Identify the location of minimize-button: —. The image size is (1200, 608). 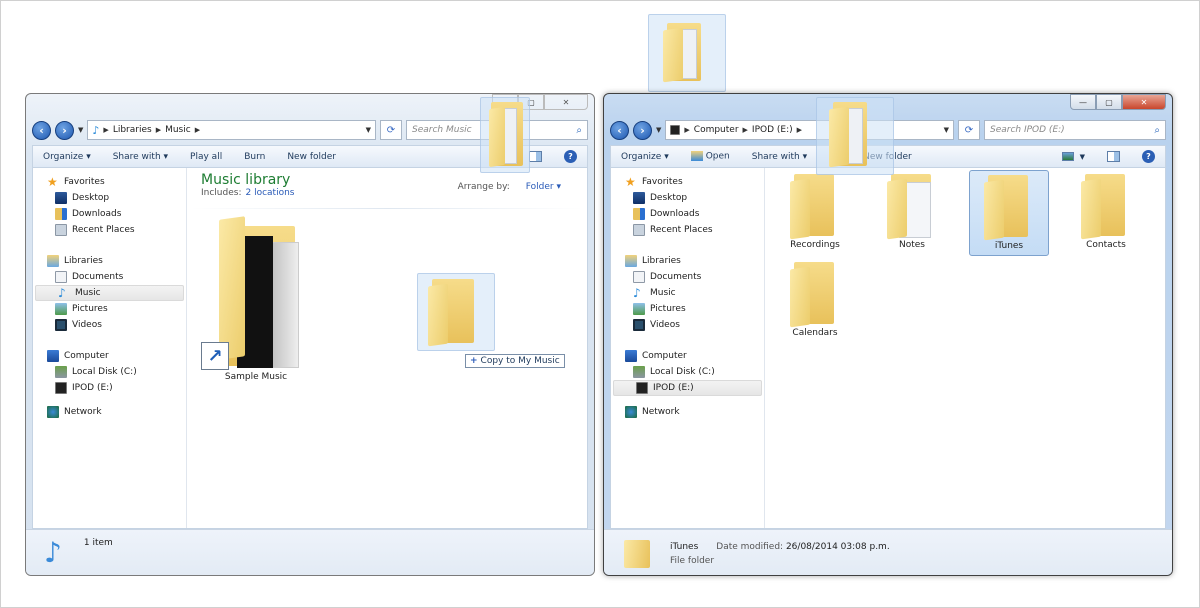
(1083, 102).